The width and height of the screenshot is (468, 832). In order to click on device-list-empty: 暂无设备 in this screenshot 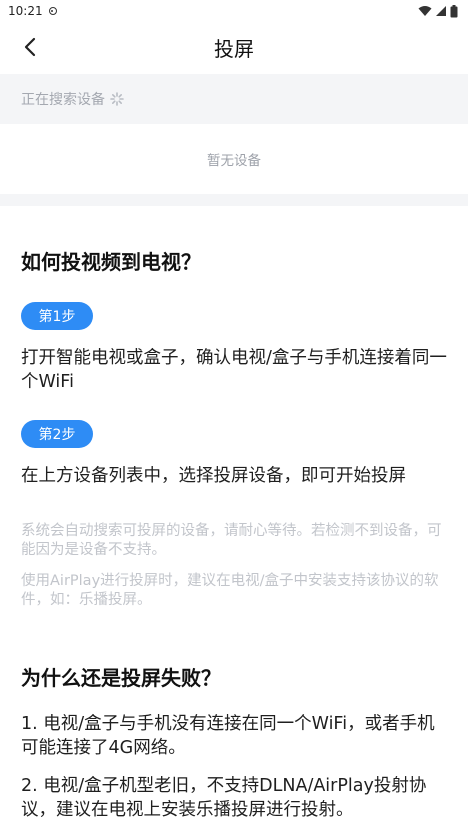, I will do `click(234, 159)`.